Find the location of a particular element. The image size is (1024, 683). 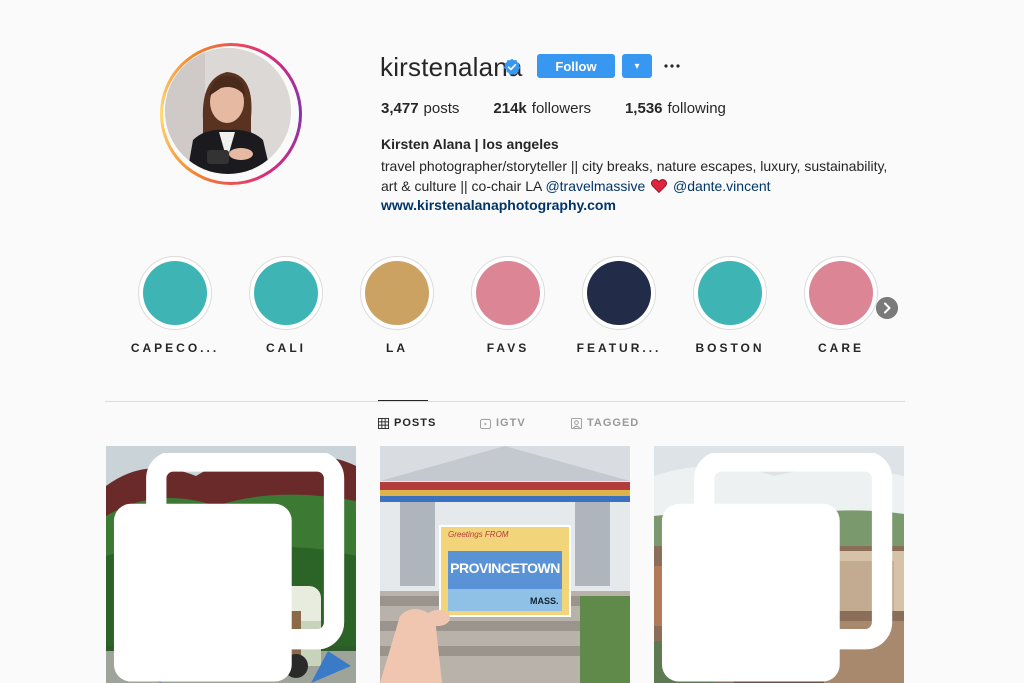

tabs-divider is located at coordinates (505, 401).